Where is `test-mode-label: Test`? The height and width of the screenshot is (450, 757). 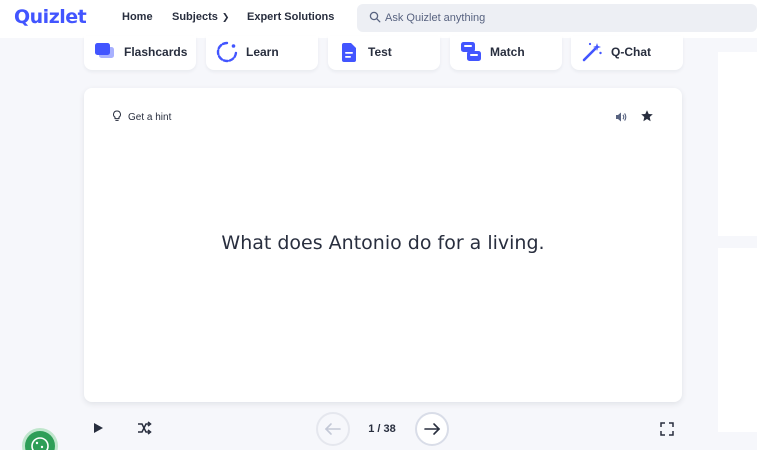
test-mode-label: Test is located at coordinates (380, 52).